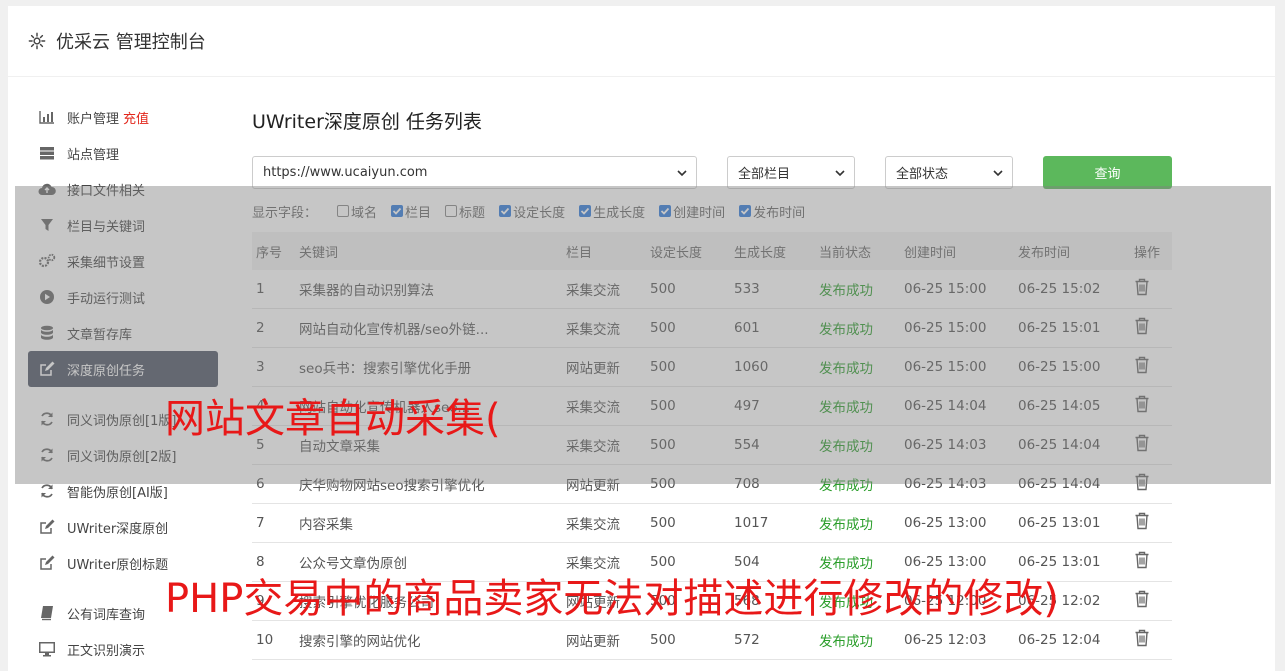 The width and height of the screenshot is (1285, 671). I want to click on sidebar-item-label: 正文识别演示, so click(106, 651).